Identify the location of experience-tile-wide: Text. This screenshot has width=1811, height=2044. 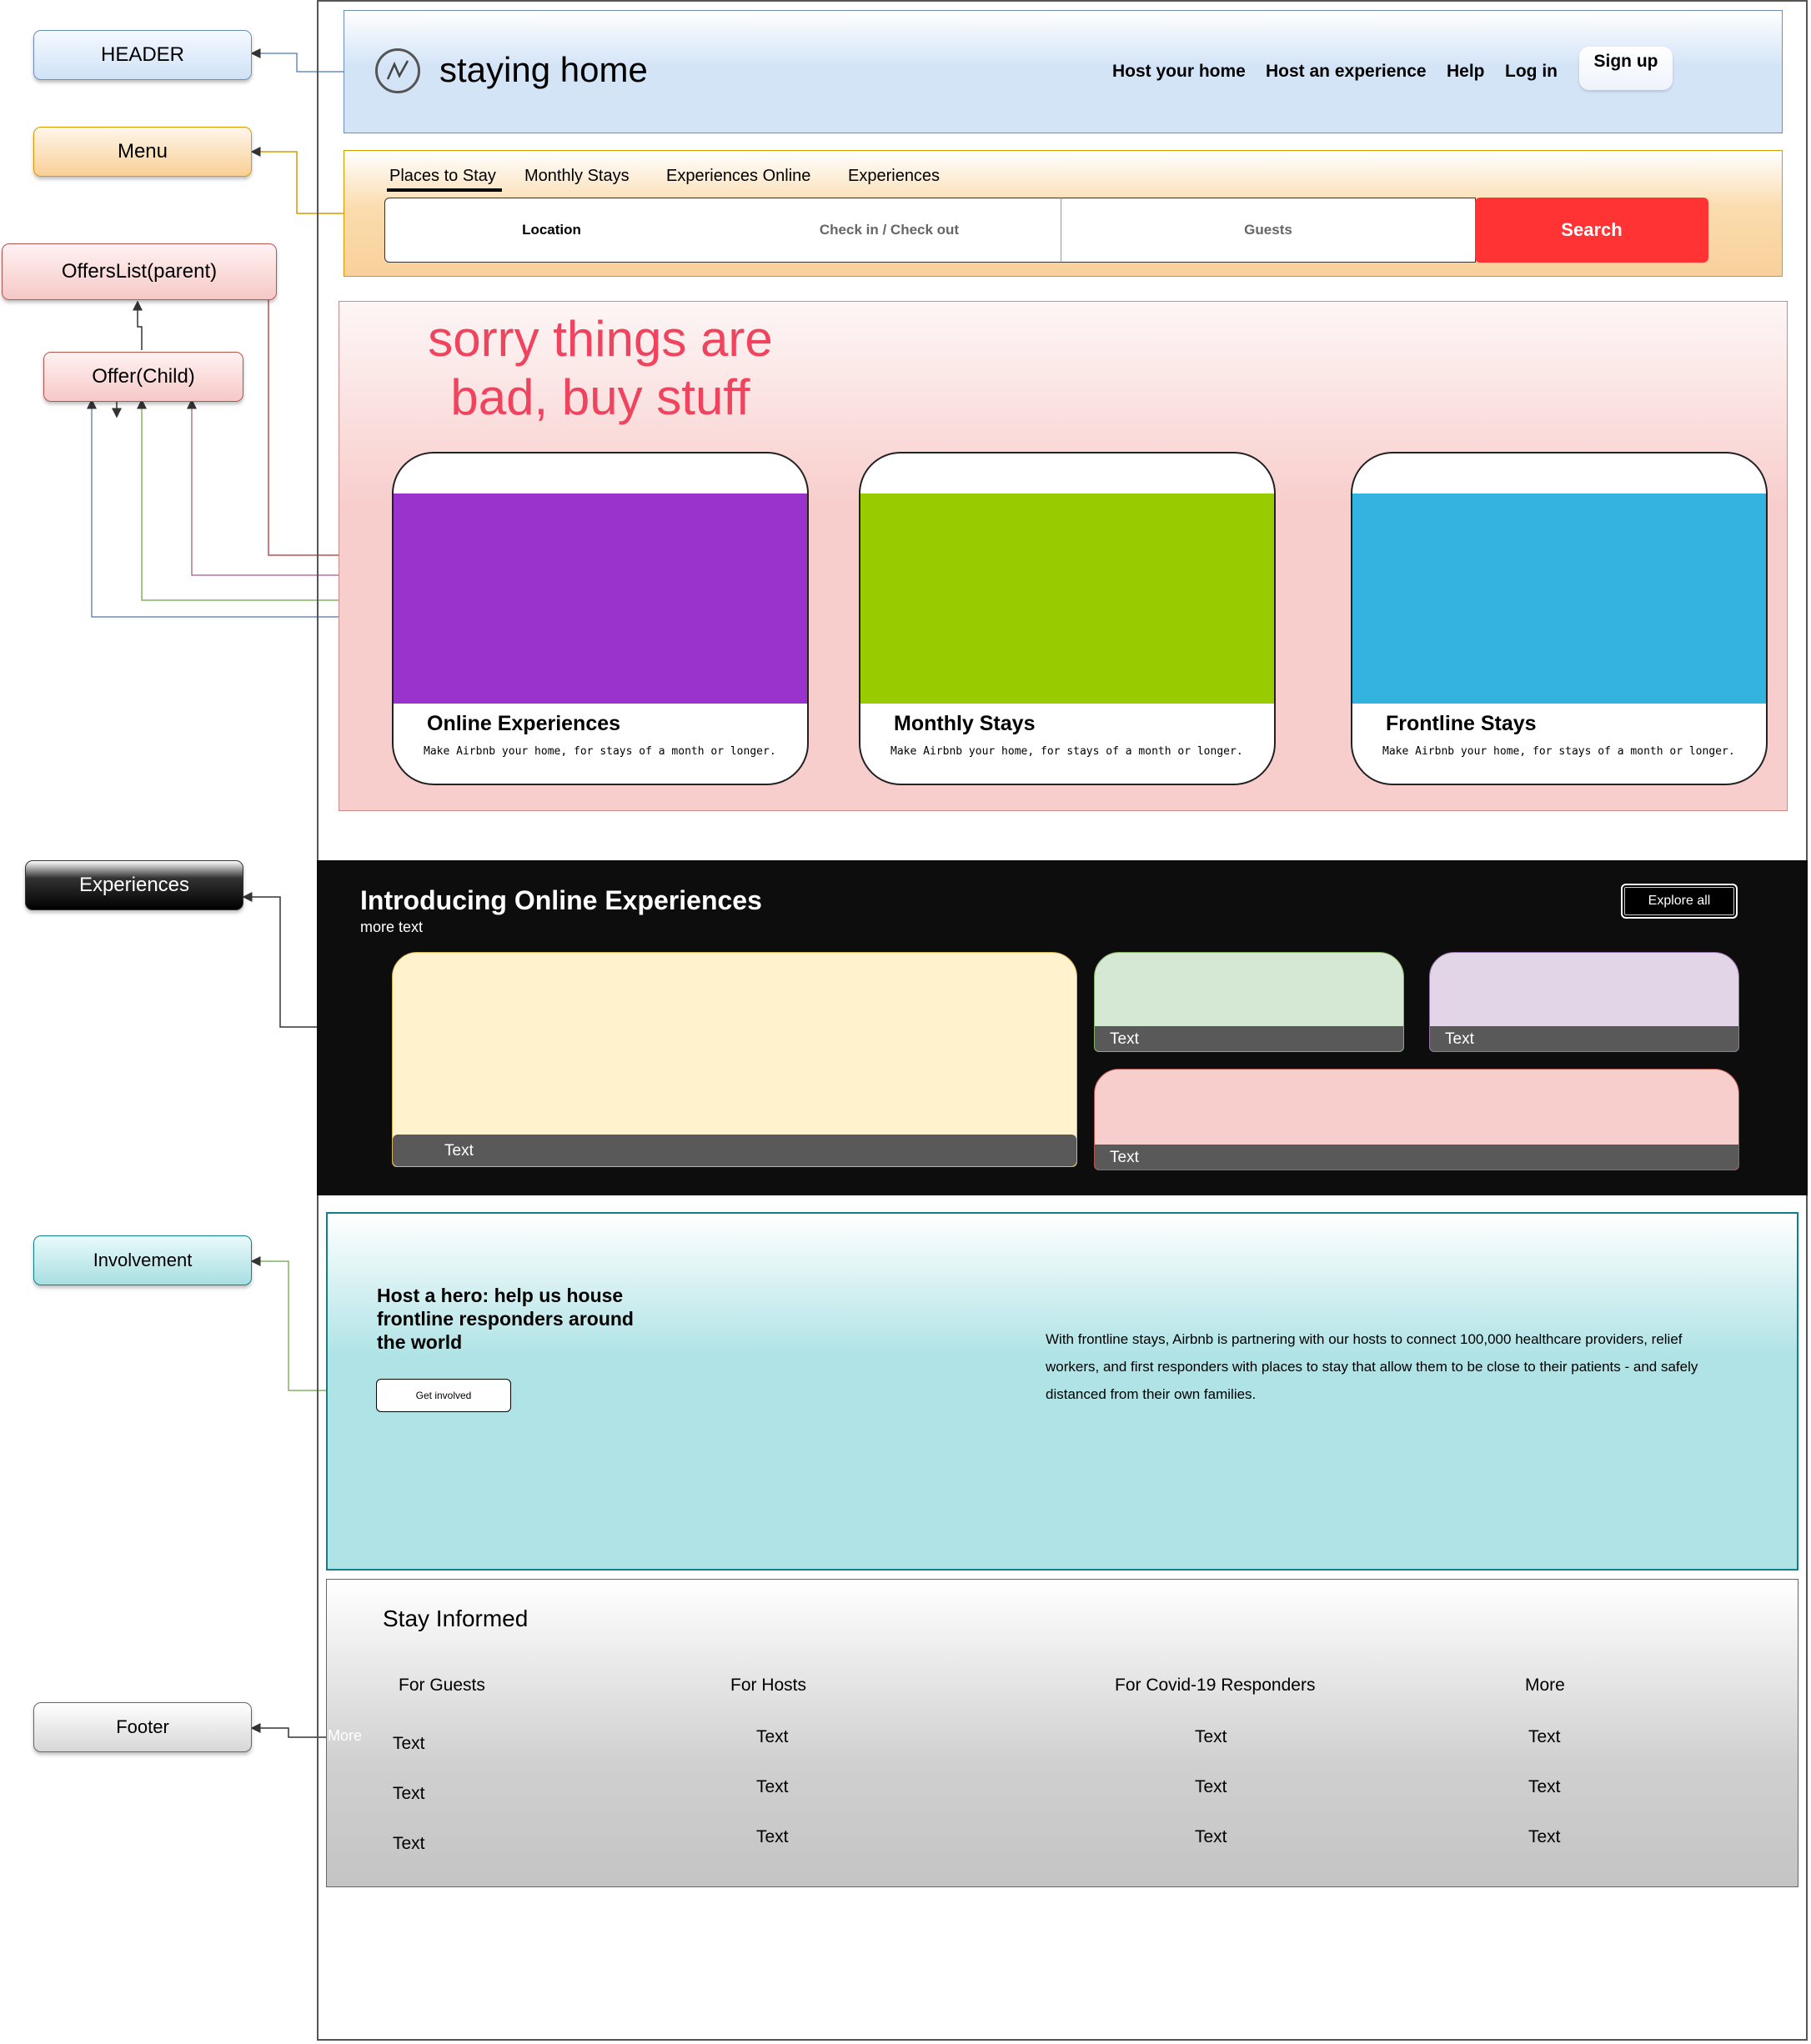
(1416, 1119).